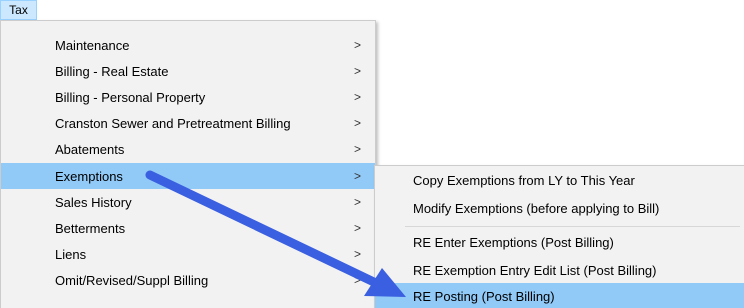 Image resolution: width=744 pixels, height=308 pixels. What do you see at coordinates (559, 295) in the screenshot?
I see `submenu-item-re-posting: RE Posting (Post Billing)` at bounding box center [559, 295].